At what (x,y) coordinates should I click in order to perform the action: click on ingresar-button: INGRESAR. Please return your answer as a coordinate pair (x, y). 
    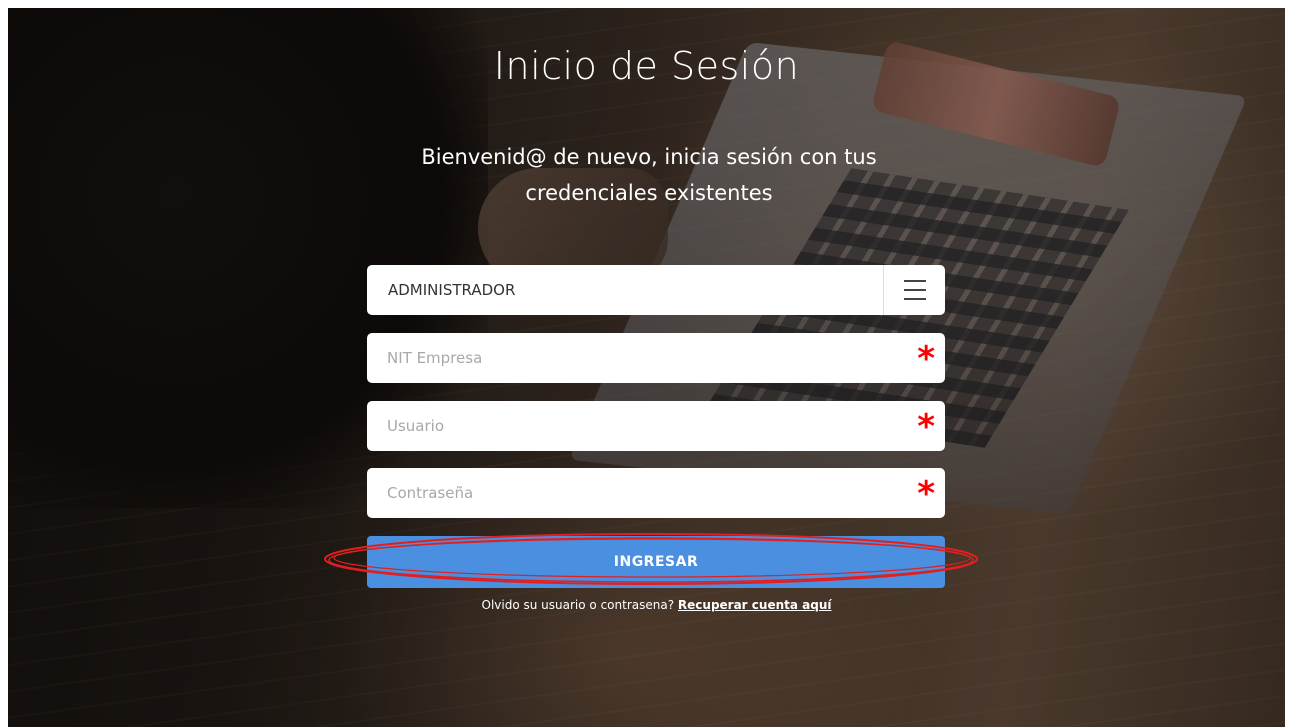
    Looking at the image, I should click on (656, 562).